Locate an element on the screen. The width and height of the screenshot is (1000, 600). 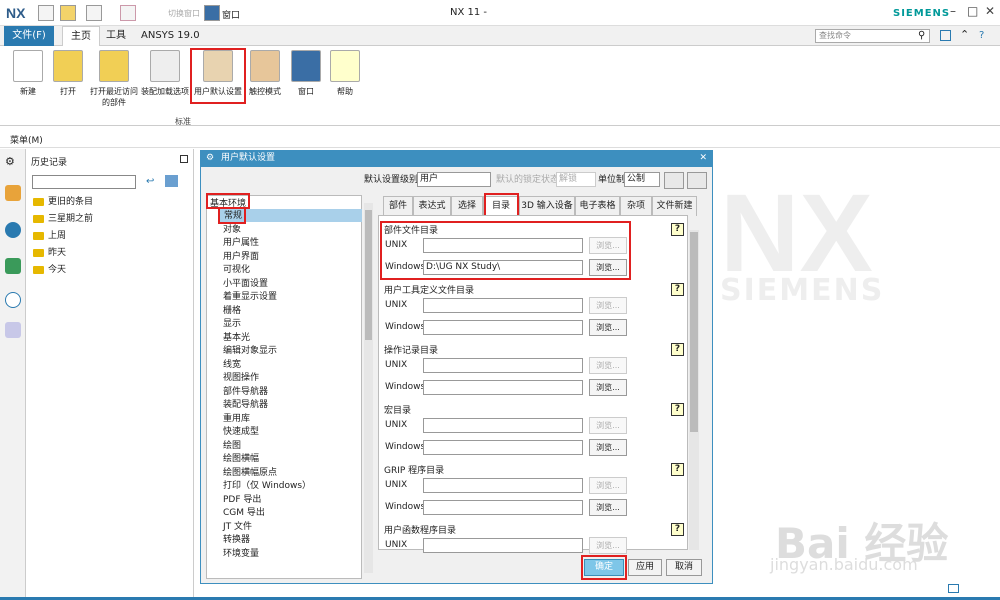
tree-item: 绘图横幅原点 is located at coordinates (250, 473).